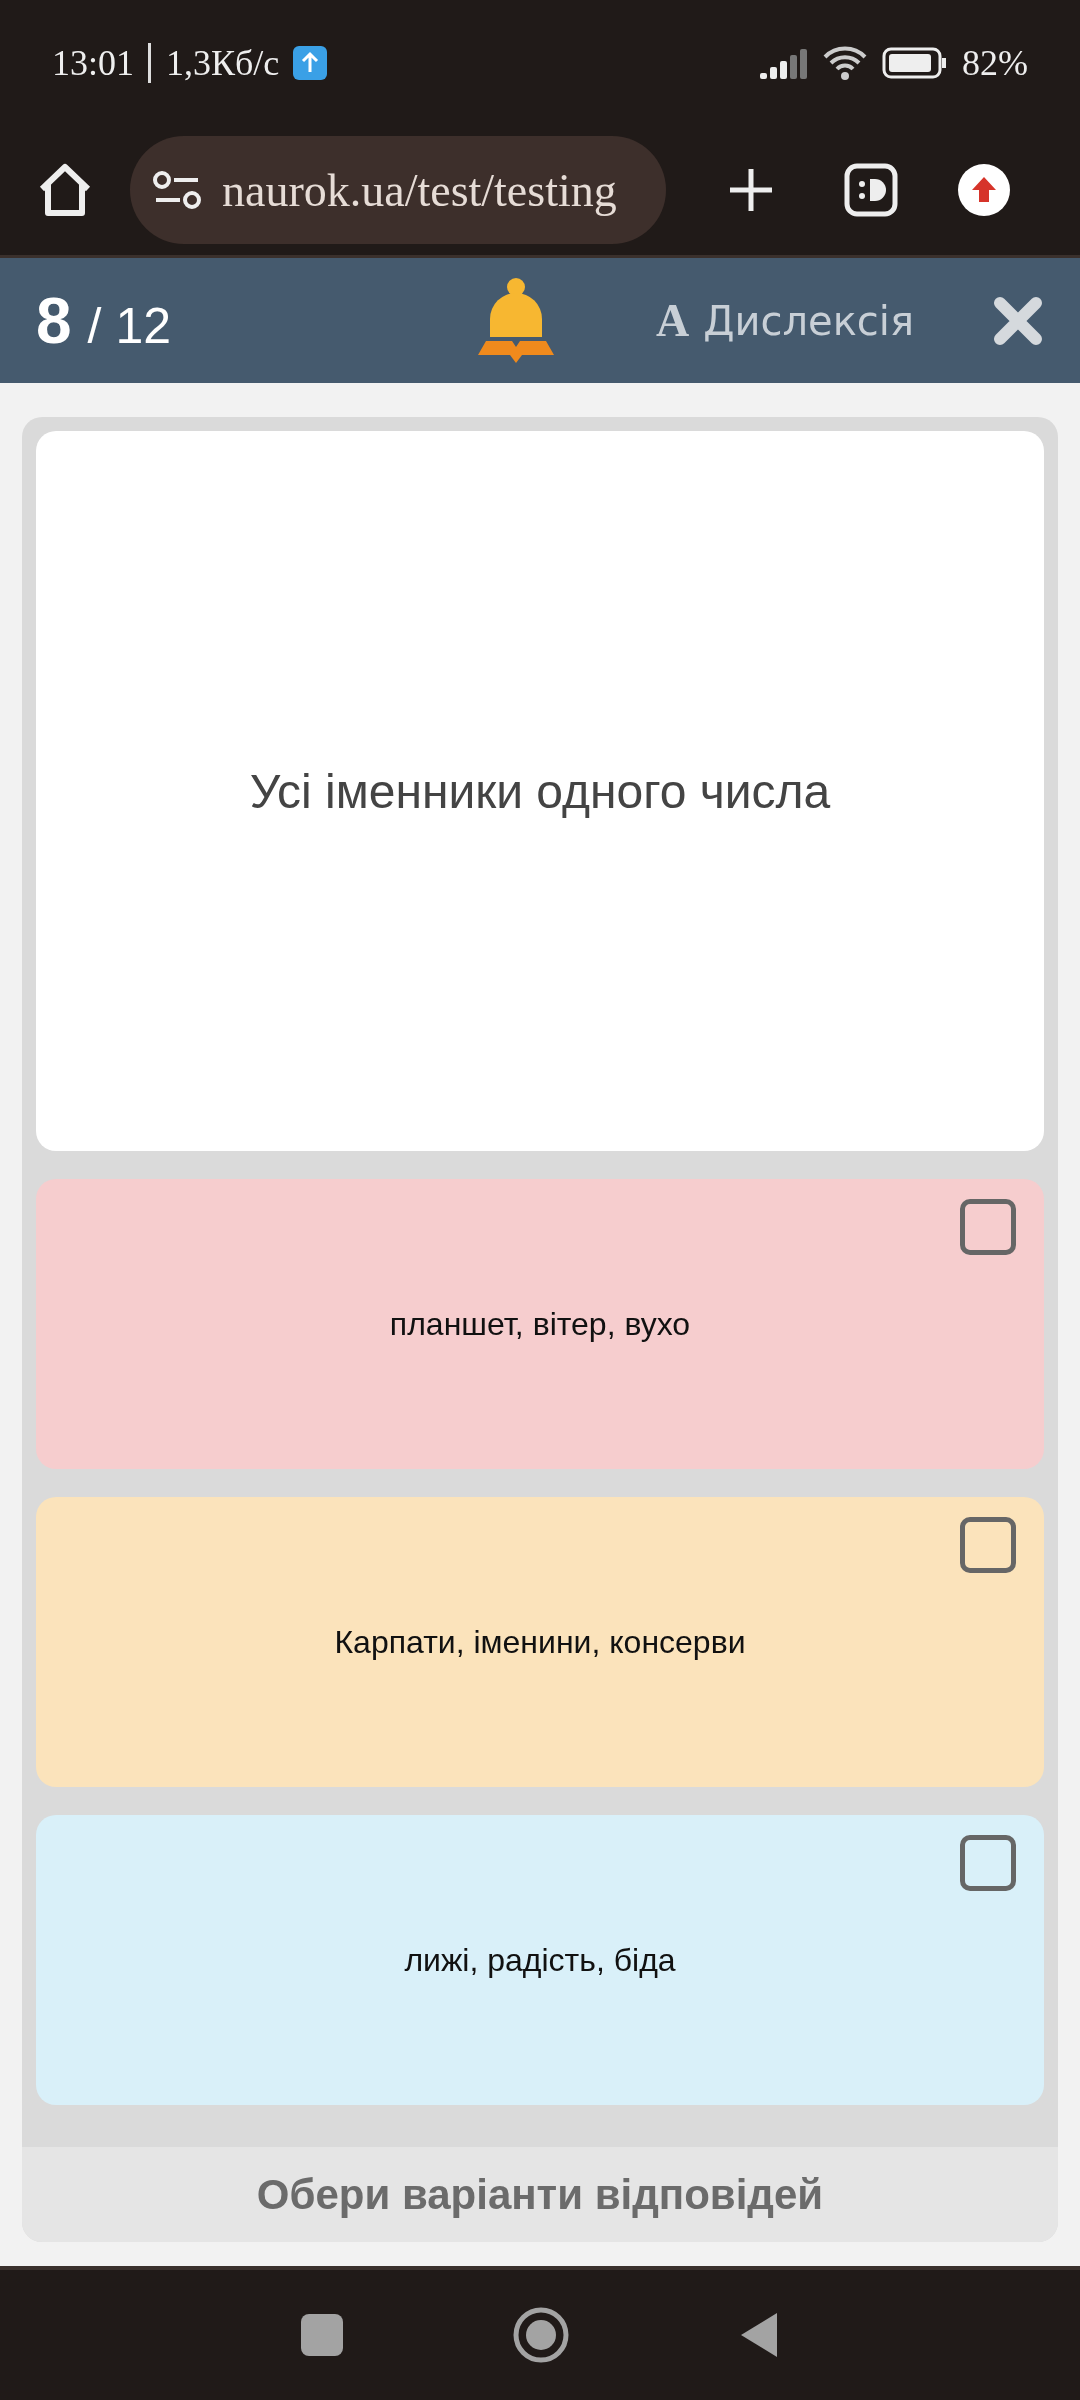 This screenshot has height=2400, width=1080. What do you see at coordinates (540, 2194) in the screenshot?
I see `choose-answers-button: Обери варіанти відповідей` at bounding box center [540, 2194].